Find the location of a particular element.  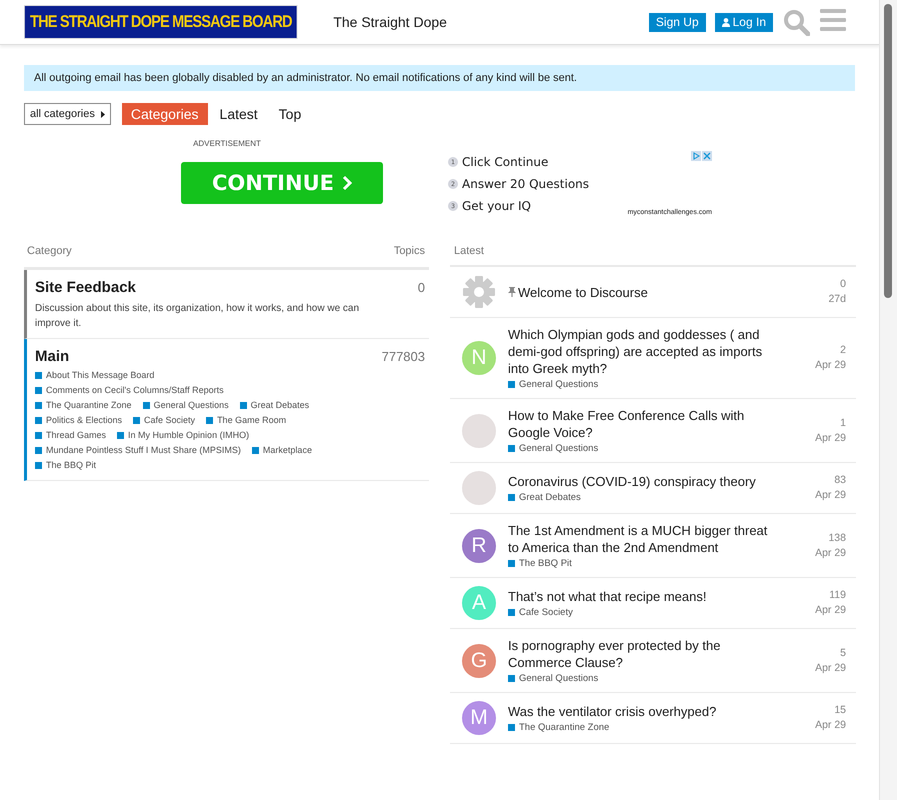

reply-count: 5 is located at coordinates (842, 653).